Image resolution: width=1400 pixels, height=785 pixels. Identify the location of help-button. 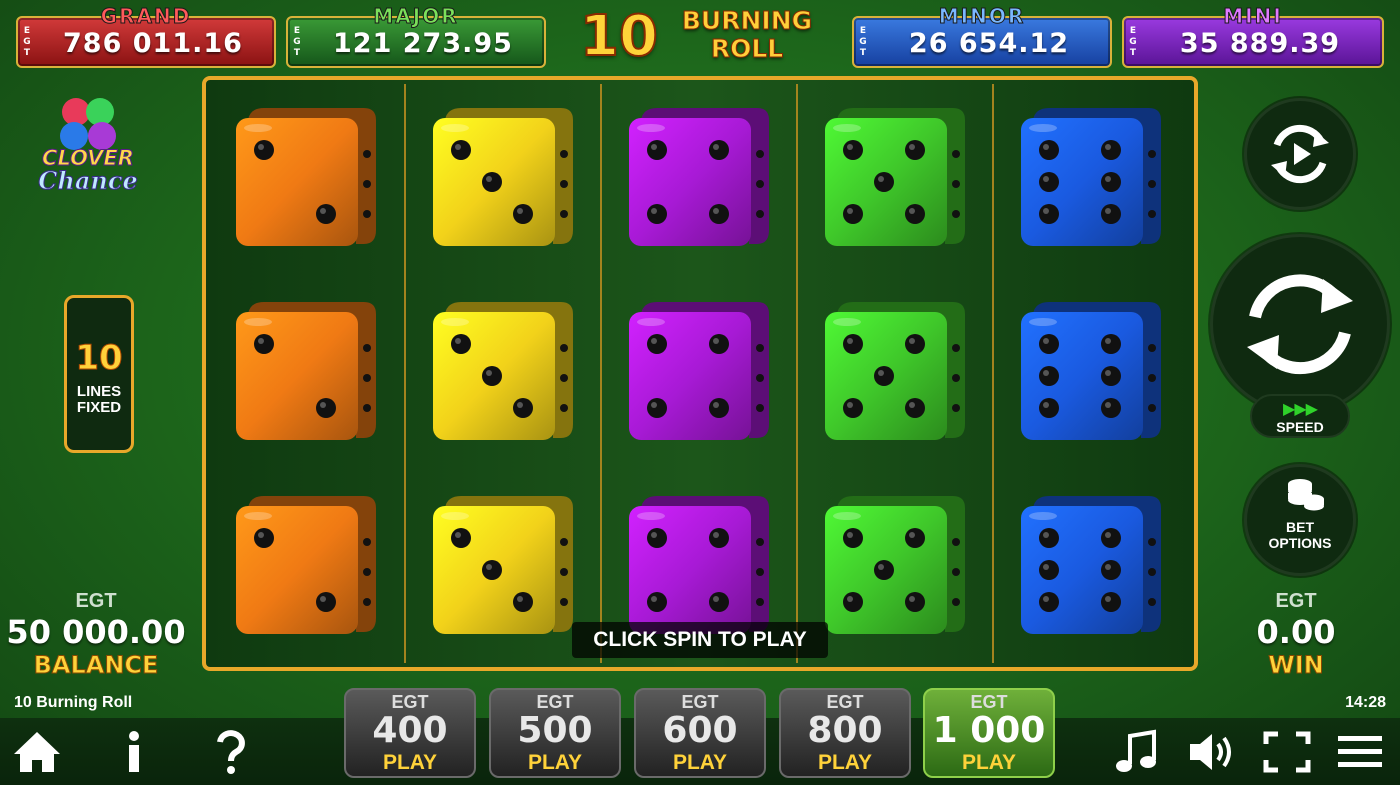
(231, 752).